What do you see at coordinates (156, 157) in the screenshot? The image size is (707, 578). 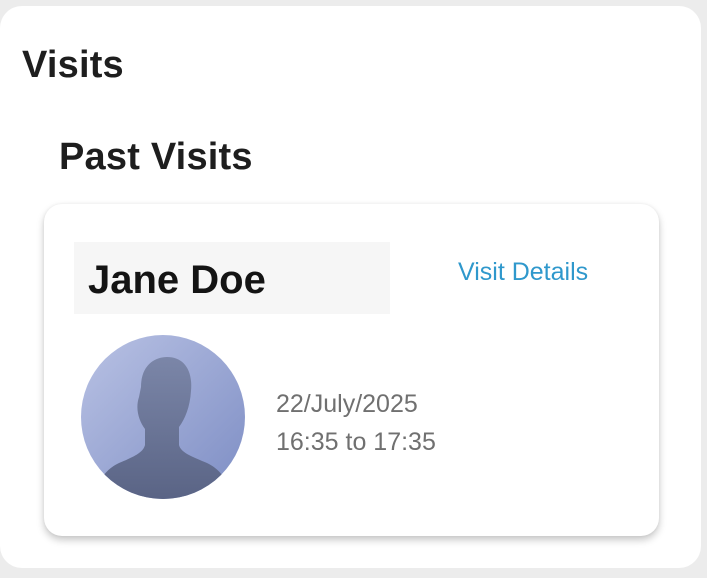 I see `section-title: Past Visits` at bounding box center [156, 157].